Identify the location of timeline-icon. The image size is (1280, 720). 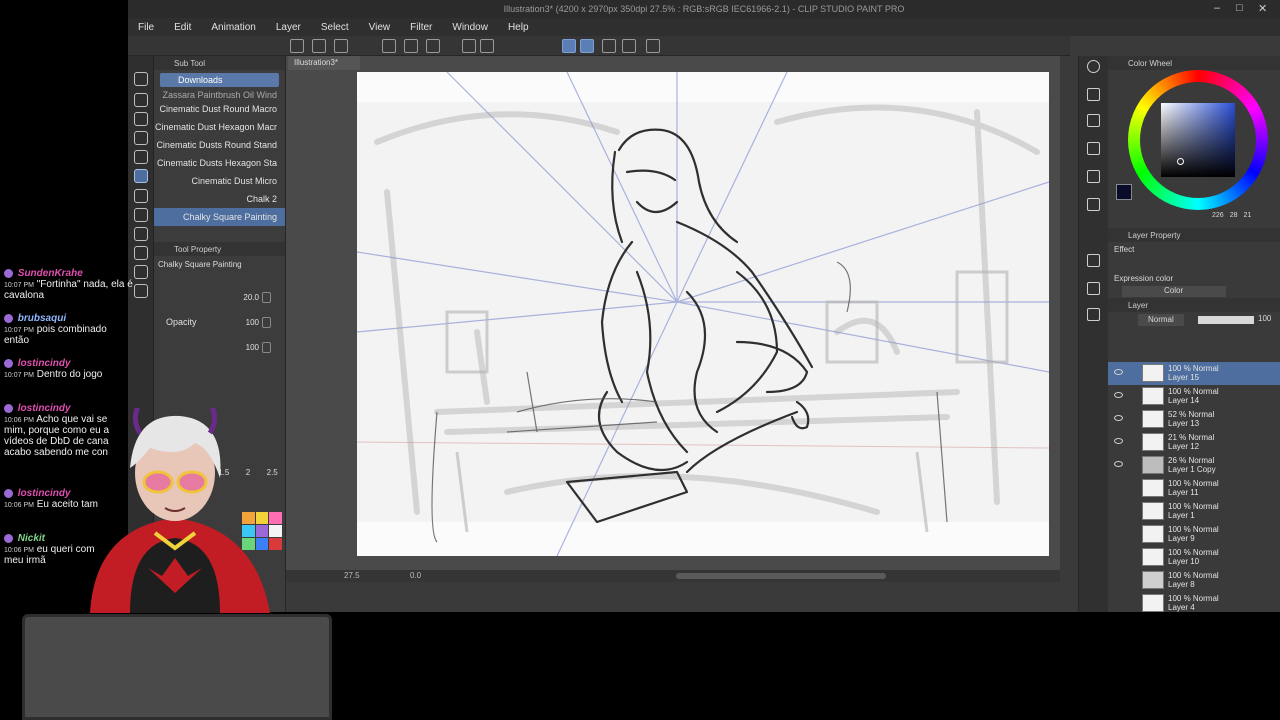
(1093, 288).